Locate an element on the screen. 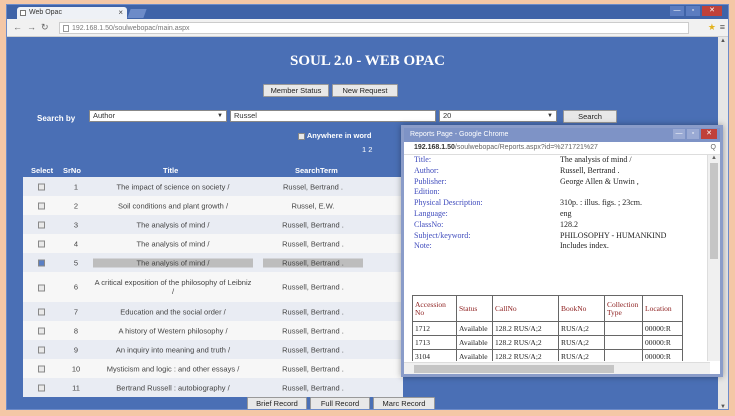 The width and height of the screenshot is (735, 416). detail-label: Publisher: is located at coordinates (430, 181).